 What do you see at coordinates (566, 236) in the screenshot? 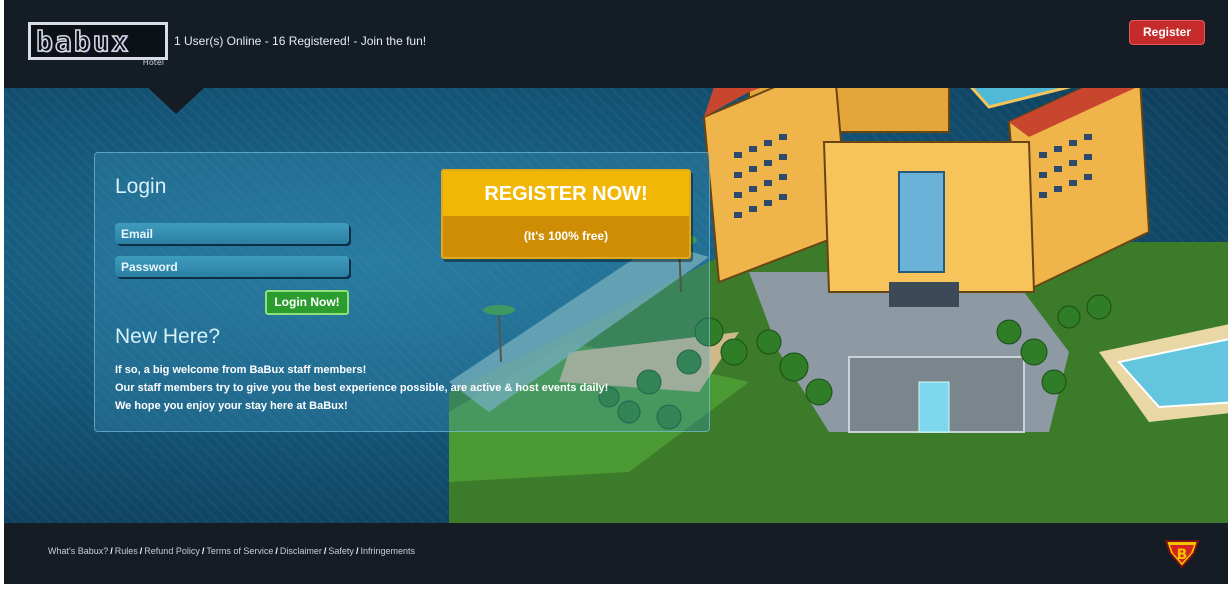
I see `register-now-subtitle: (It's 100% free)` at bounding box center [566, 236].